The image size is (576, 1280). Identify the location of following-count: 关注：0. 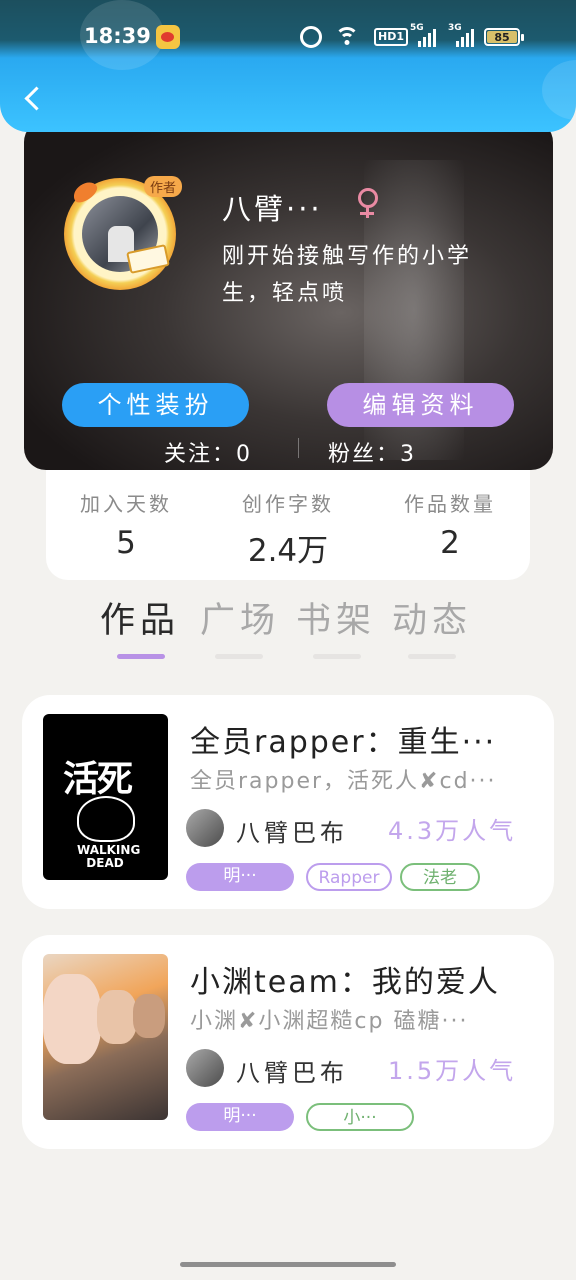
(208, 452).